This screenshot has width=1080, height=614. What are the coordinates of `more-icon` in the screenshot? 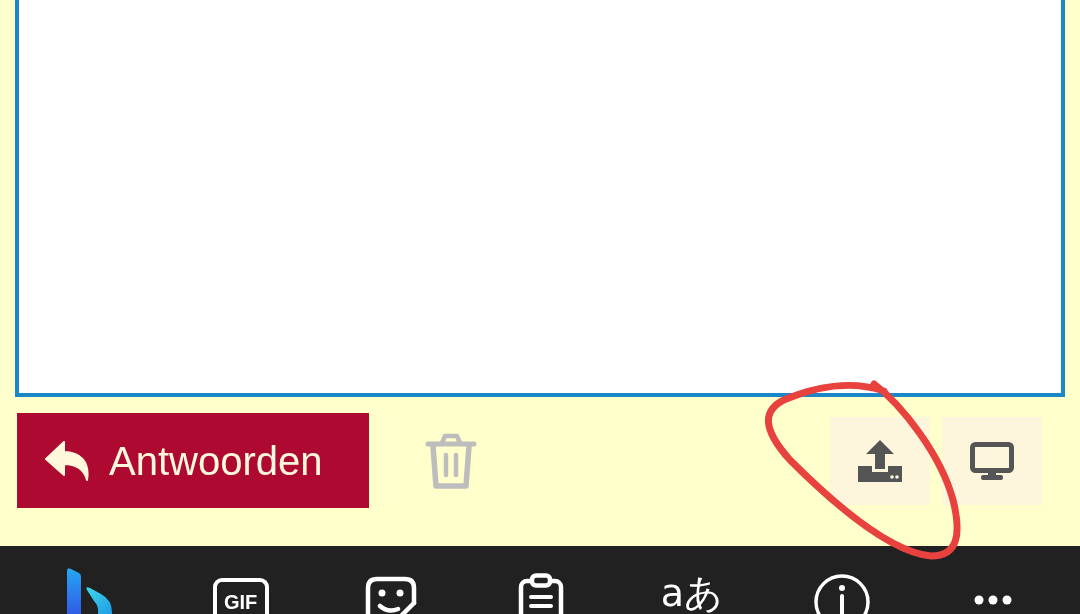 It's located at (992, 600).